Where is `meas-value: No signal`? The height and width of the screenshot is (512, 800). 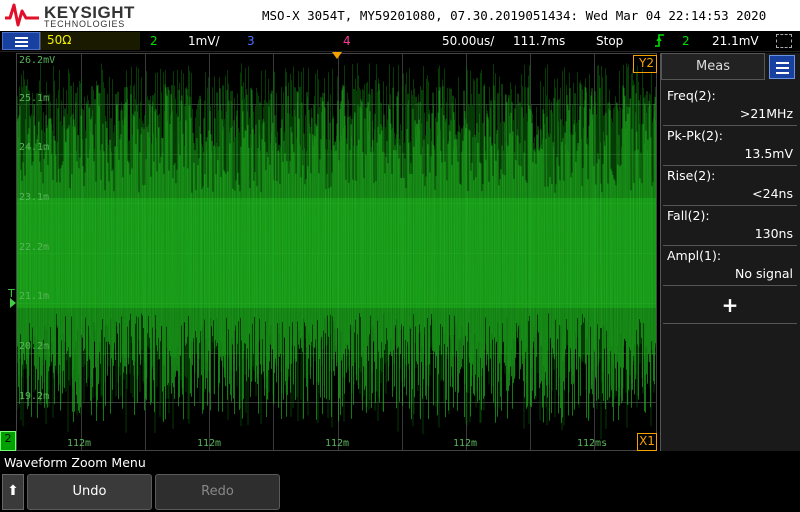
meas-value: No signal is located at coordinates (764, 273).